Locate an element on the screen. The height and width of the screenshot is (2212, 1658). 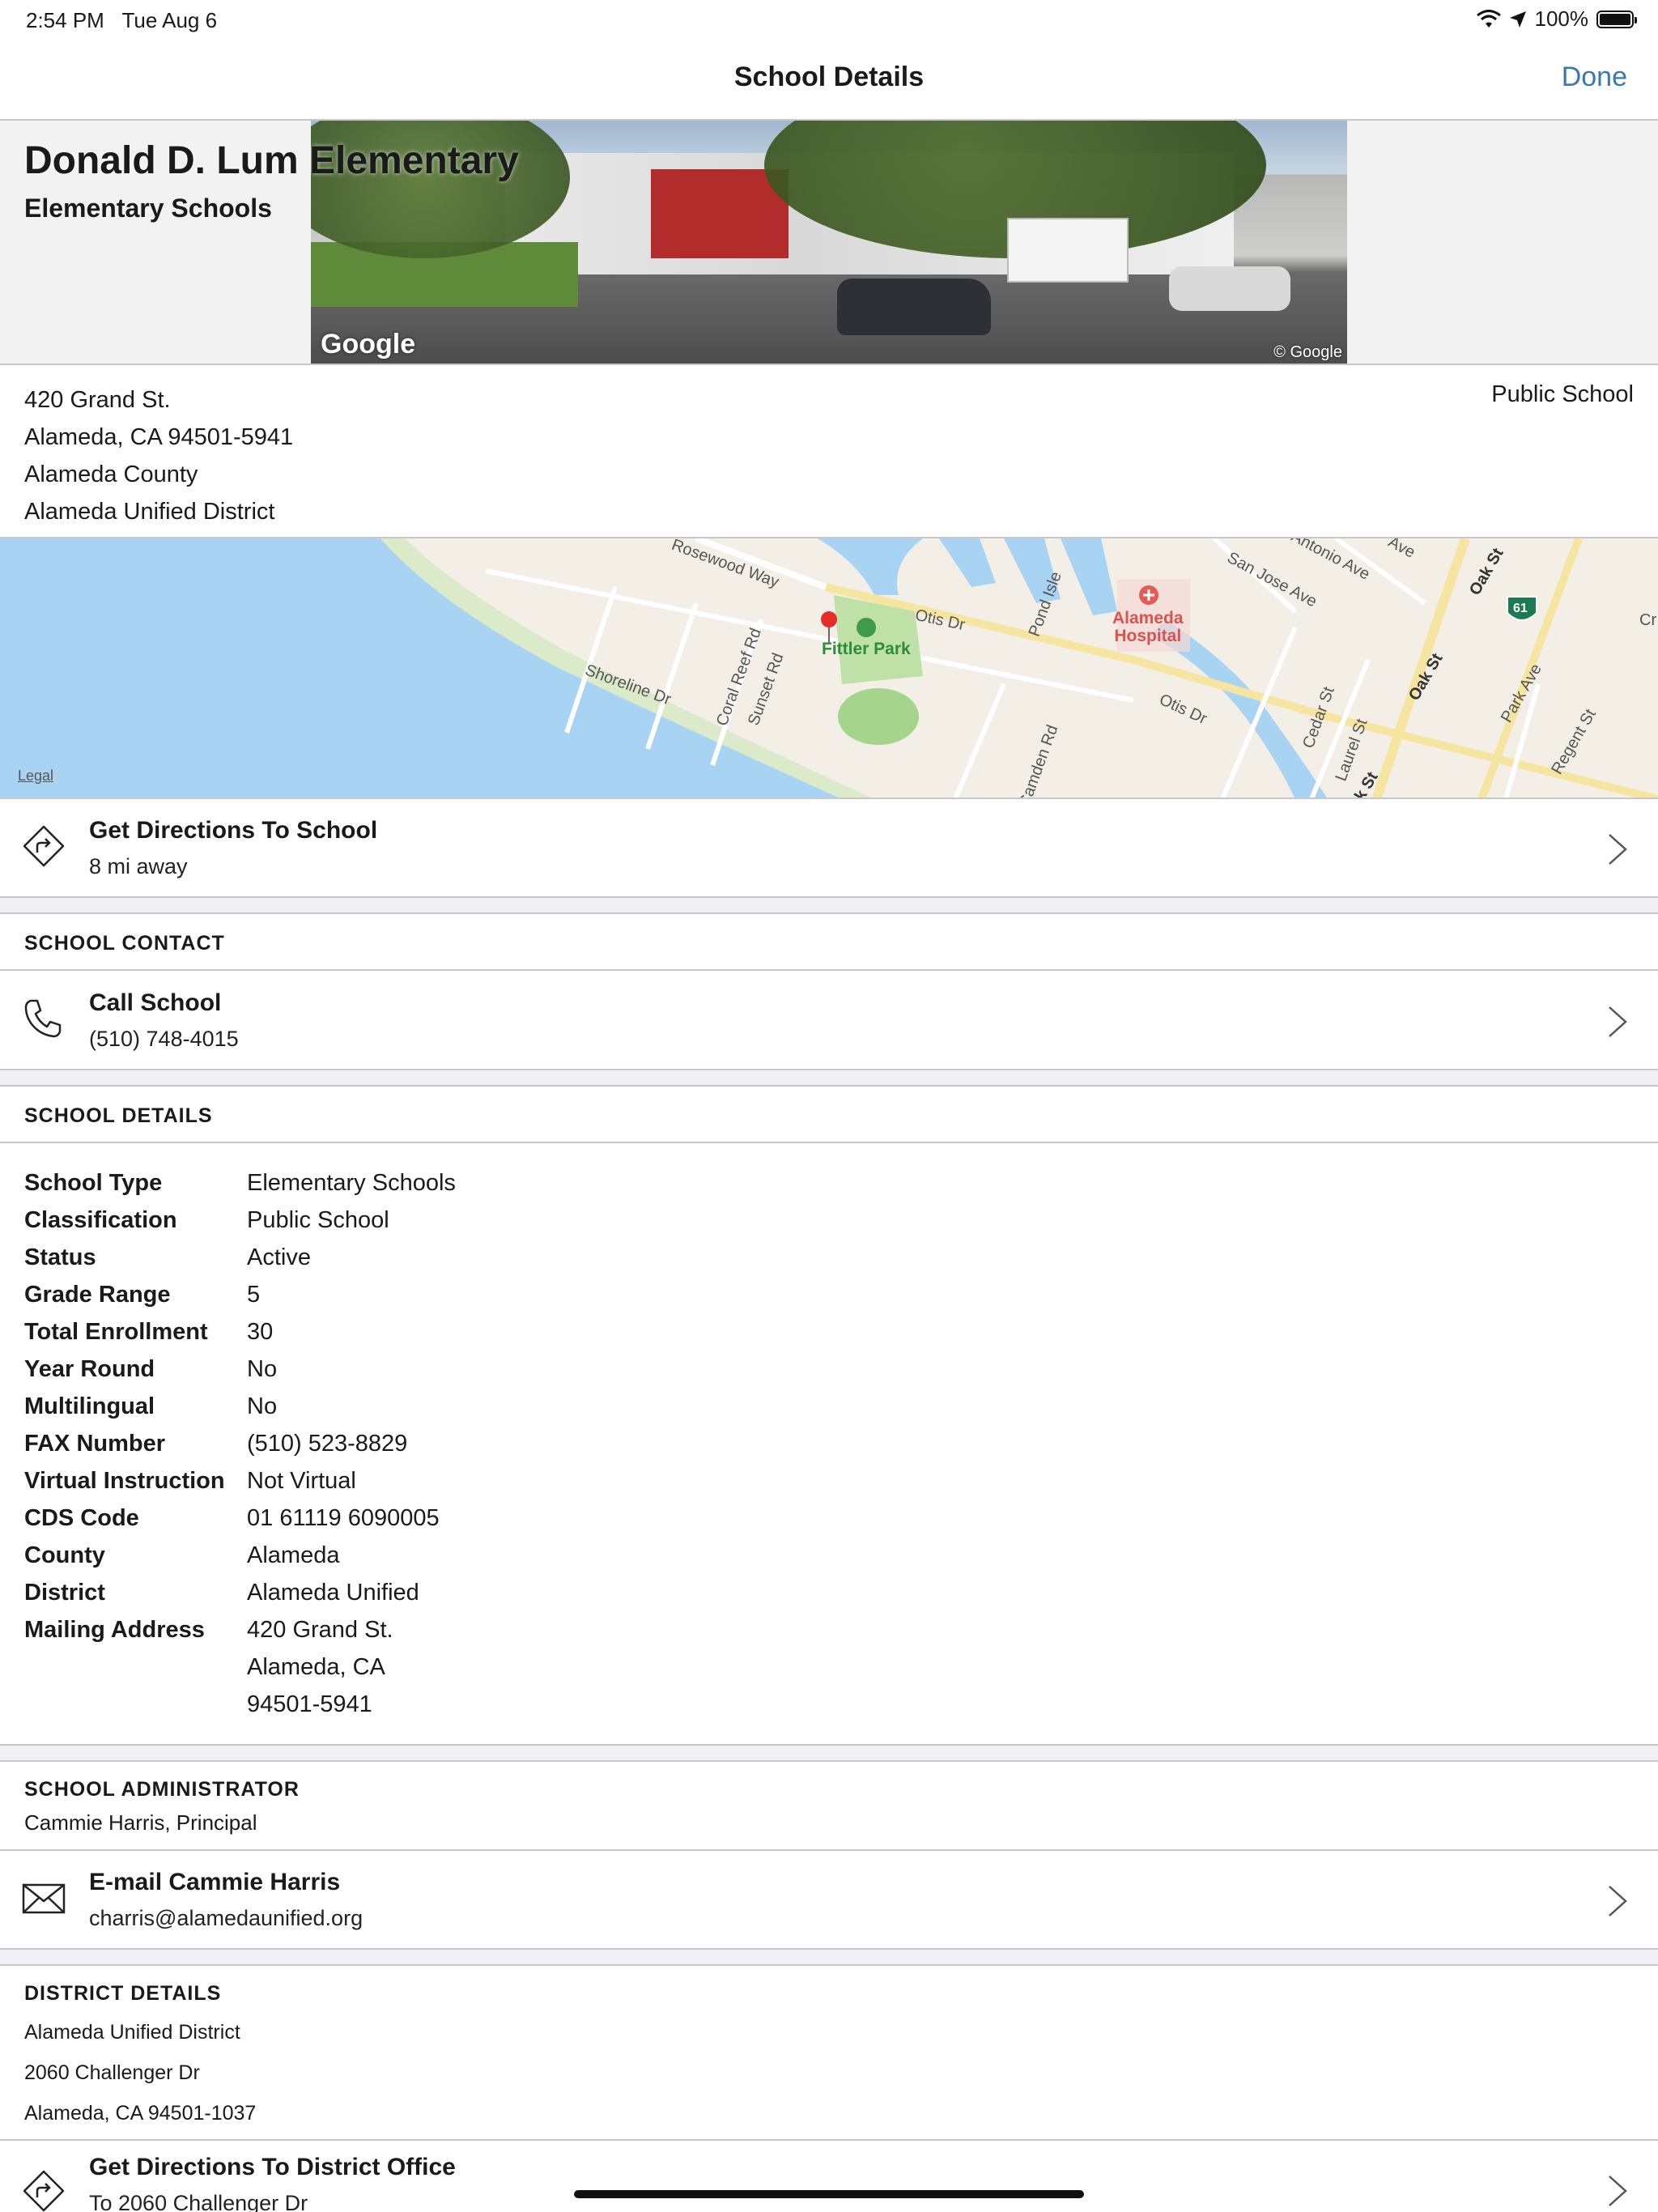
detail-value: Alameda is located at coordinates (293, 1555).